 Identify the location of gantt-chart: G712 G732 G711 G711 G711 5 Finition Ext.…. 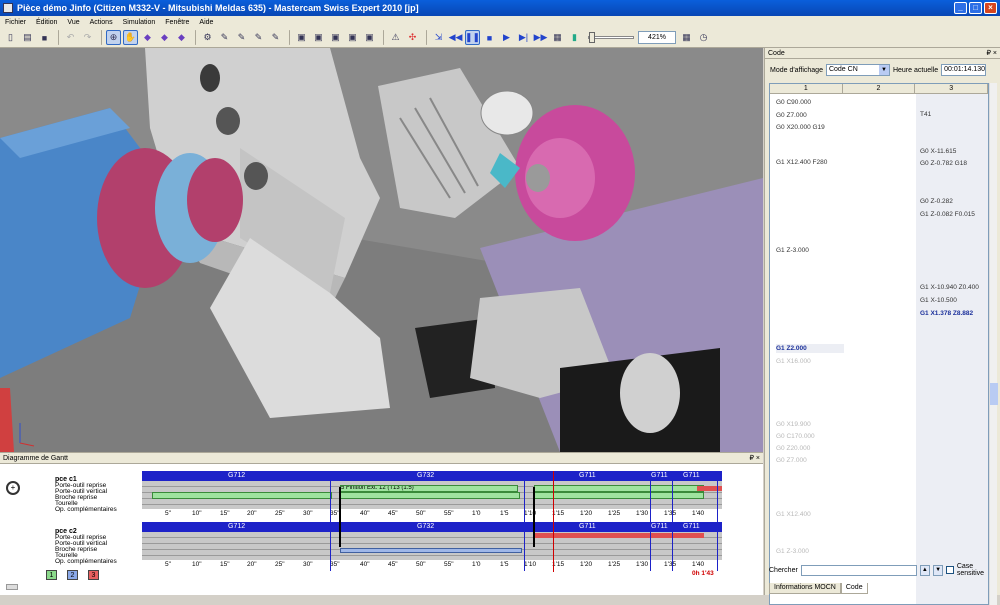
(432, 526).